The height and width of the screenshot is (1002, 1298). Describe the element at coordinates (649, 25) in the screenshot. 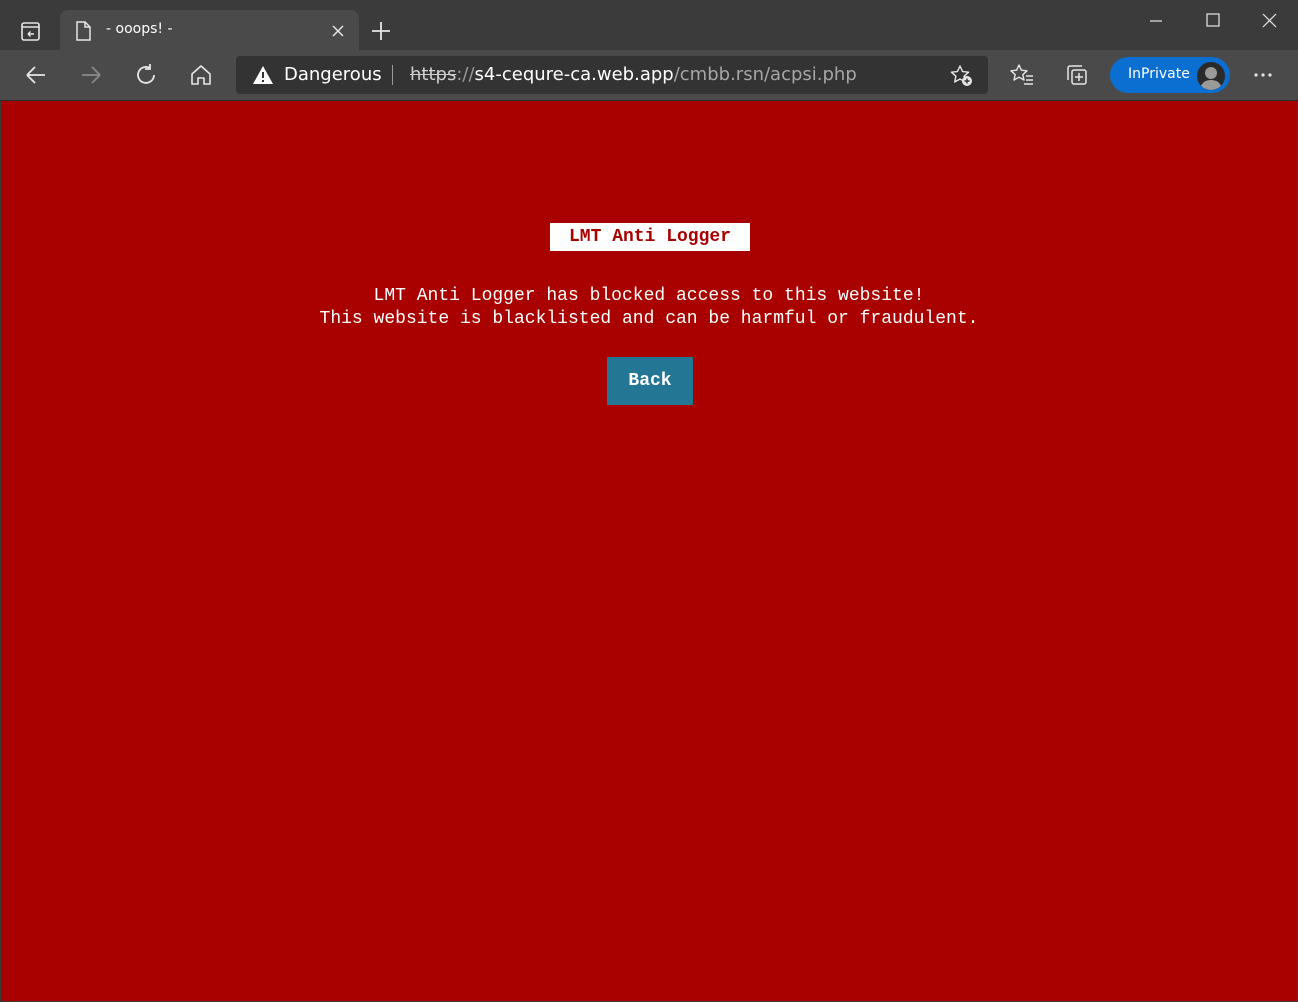

I see `title-bar: - ooops! -` at that location.